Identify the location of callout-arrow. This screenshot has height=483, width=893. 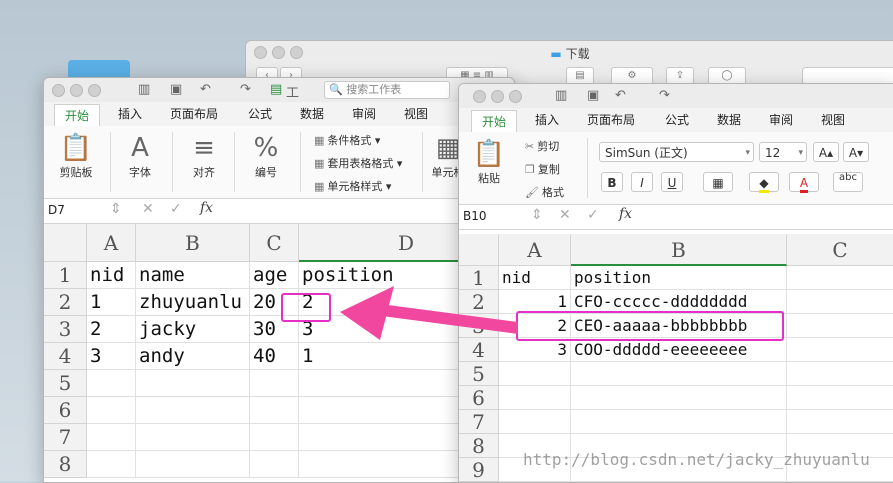
(429, 313).